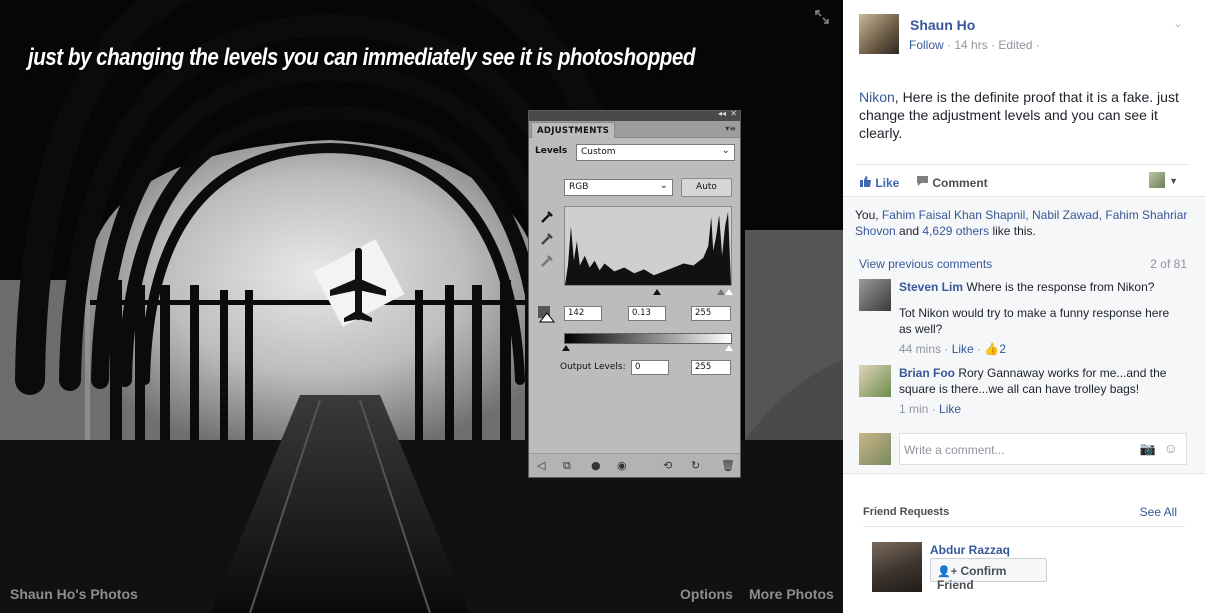 This screenshot has width=1205, height=613. I want to click on white-eyedropper-icon, so click(547, 261).